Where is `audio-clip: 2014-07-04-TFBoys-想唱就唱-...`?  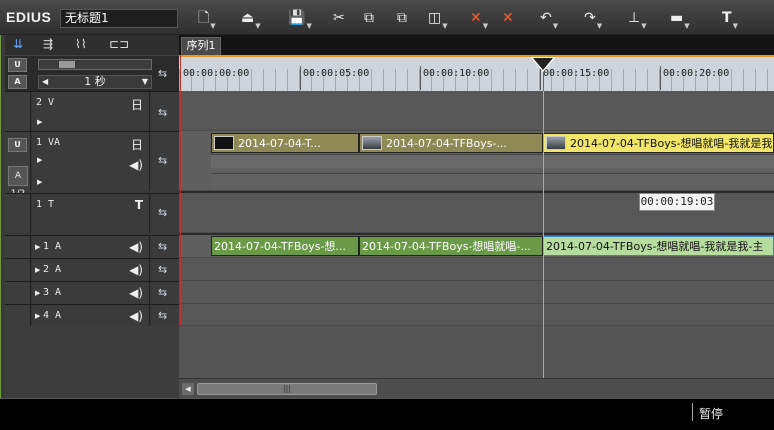
audio-clip: 2014-07-04-TFBoys-想唱就唱-... is located at coordinates (451, 246).